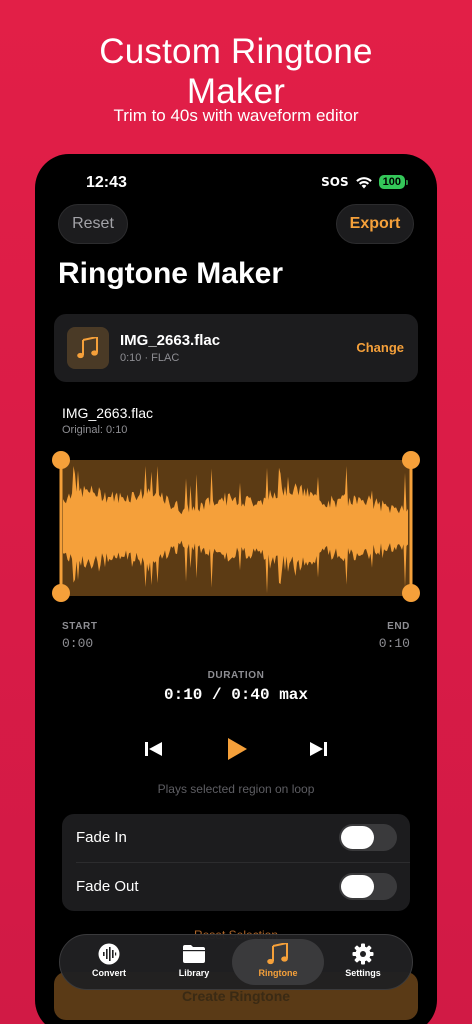 The height and width of the screenshot is (1024, 472). I want to click on sos-indicator: SOS, so click(335, 182).